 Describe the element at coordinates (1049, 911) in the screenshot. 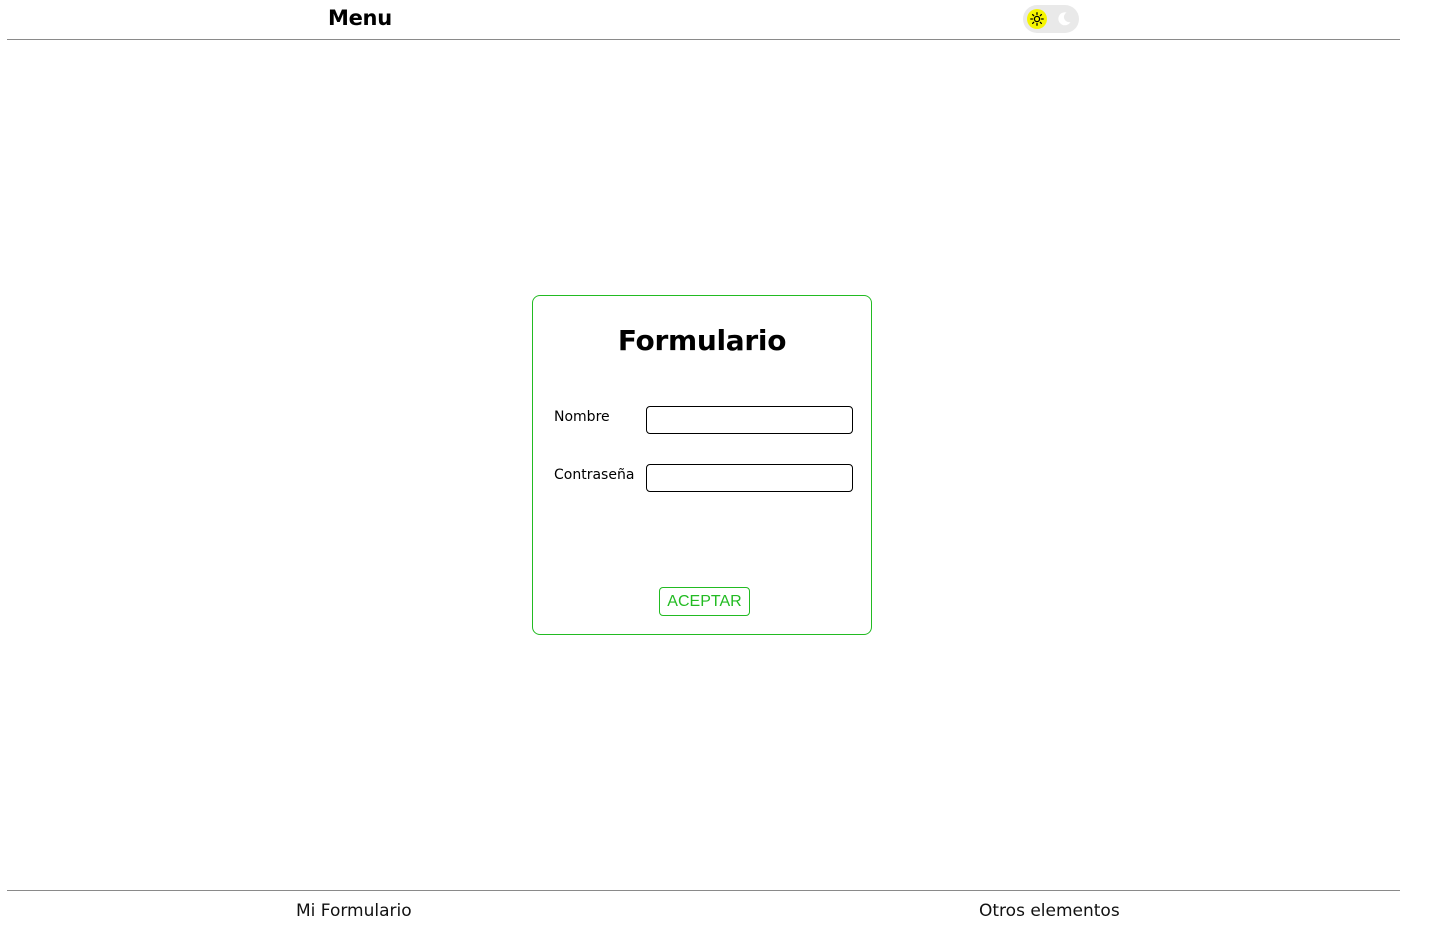

I see `otros-elementos-link: Otros elementos` at that location.